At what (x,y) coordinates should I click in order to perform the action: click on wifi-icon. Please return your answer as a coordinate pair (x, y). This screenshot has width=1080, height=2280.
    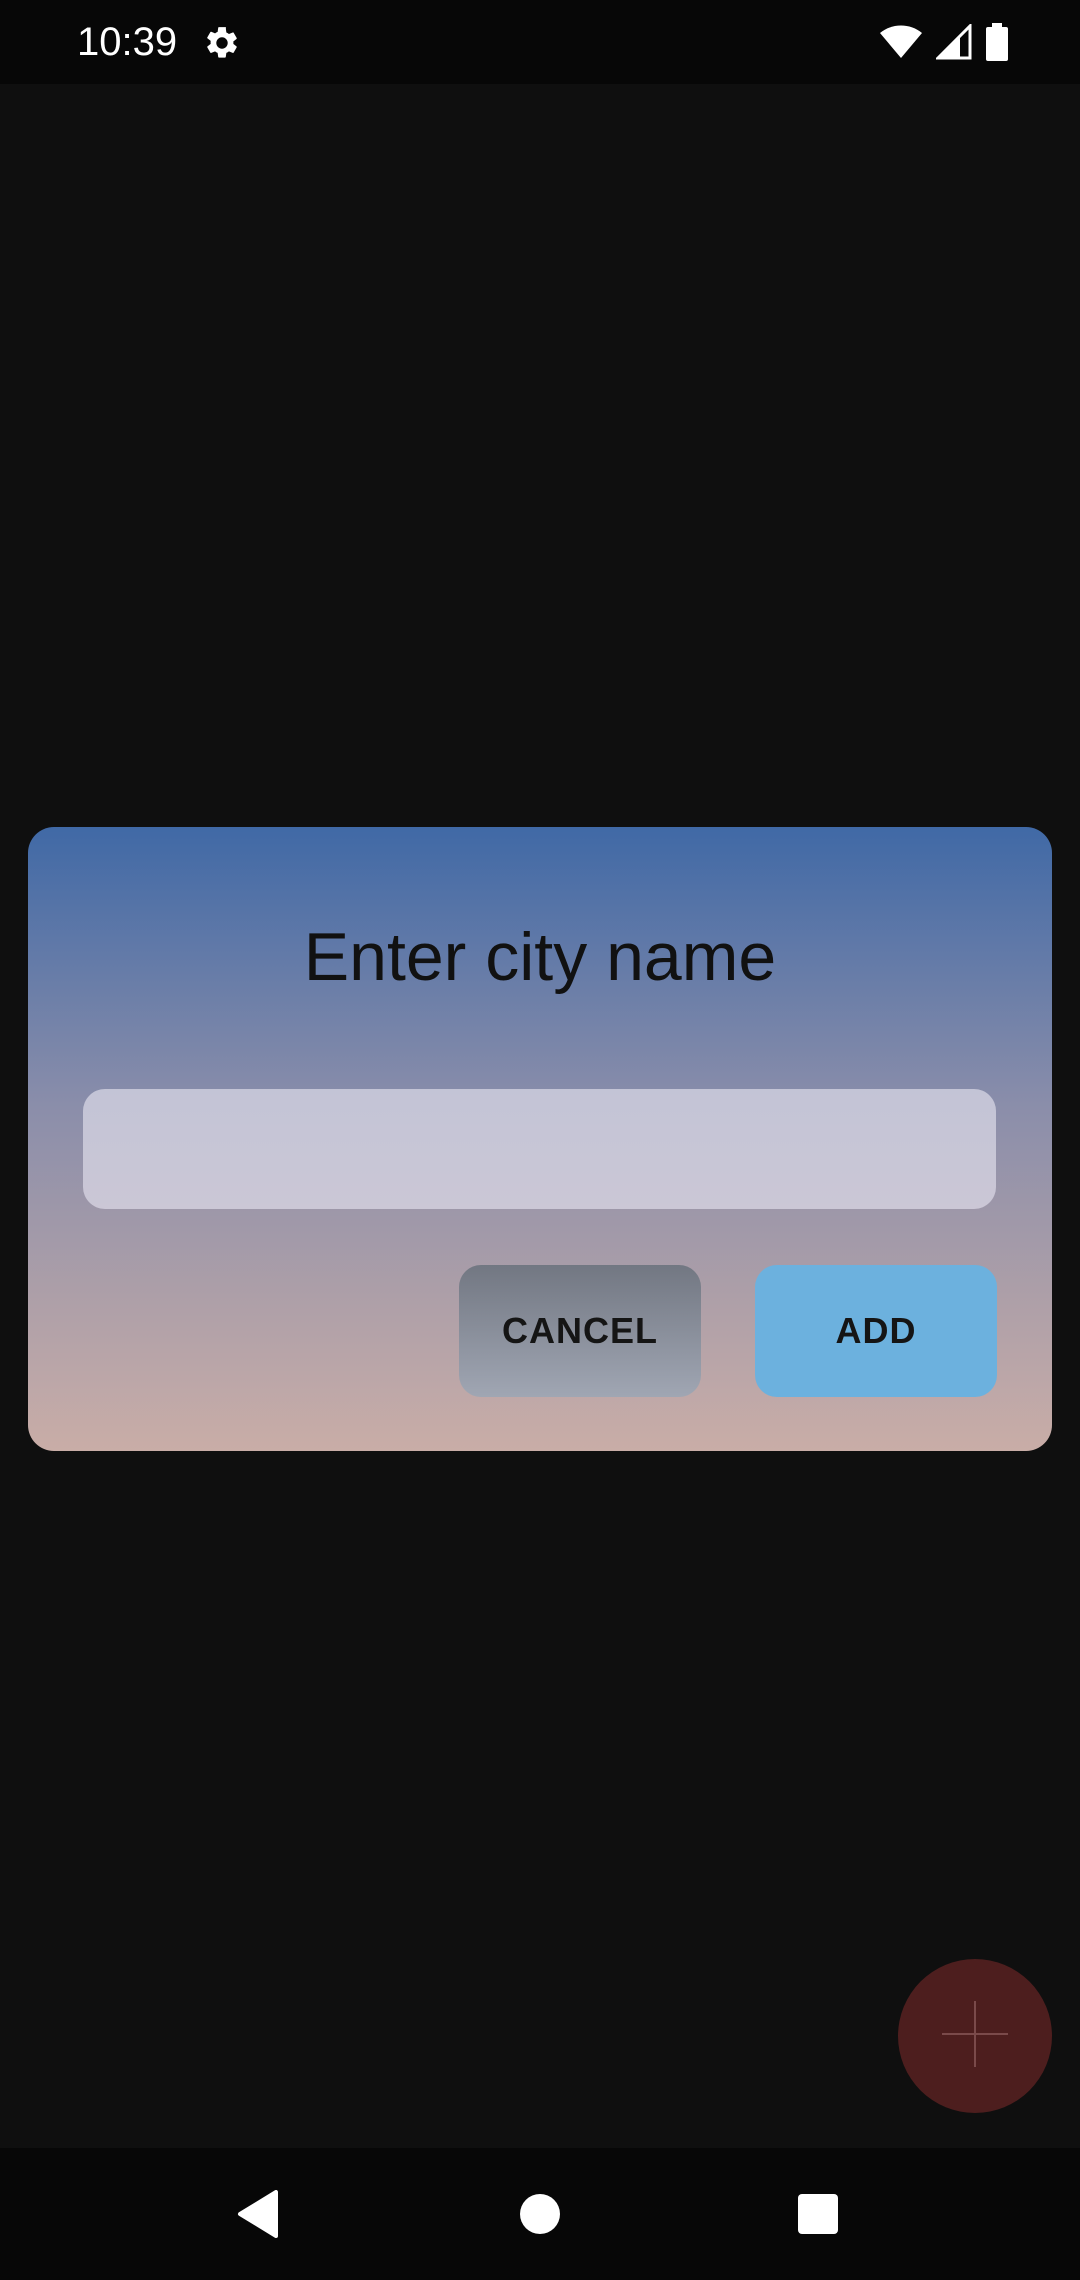
    Looking at the image, I should click on (901, 42).